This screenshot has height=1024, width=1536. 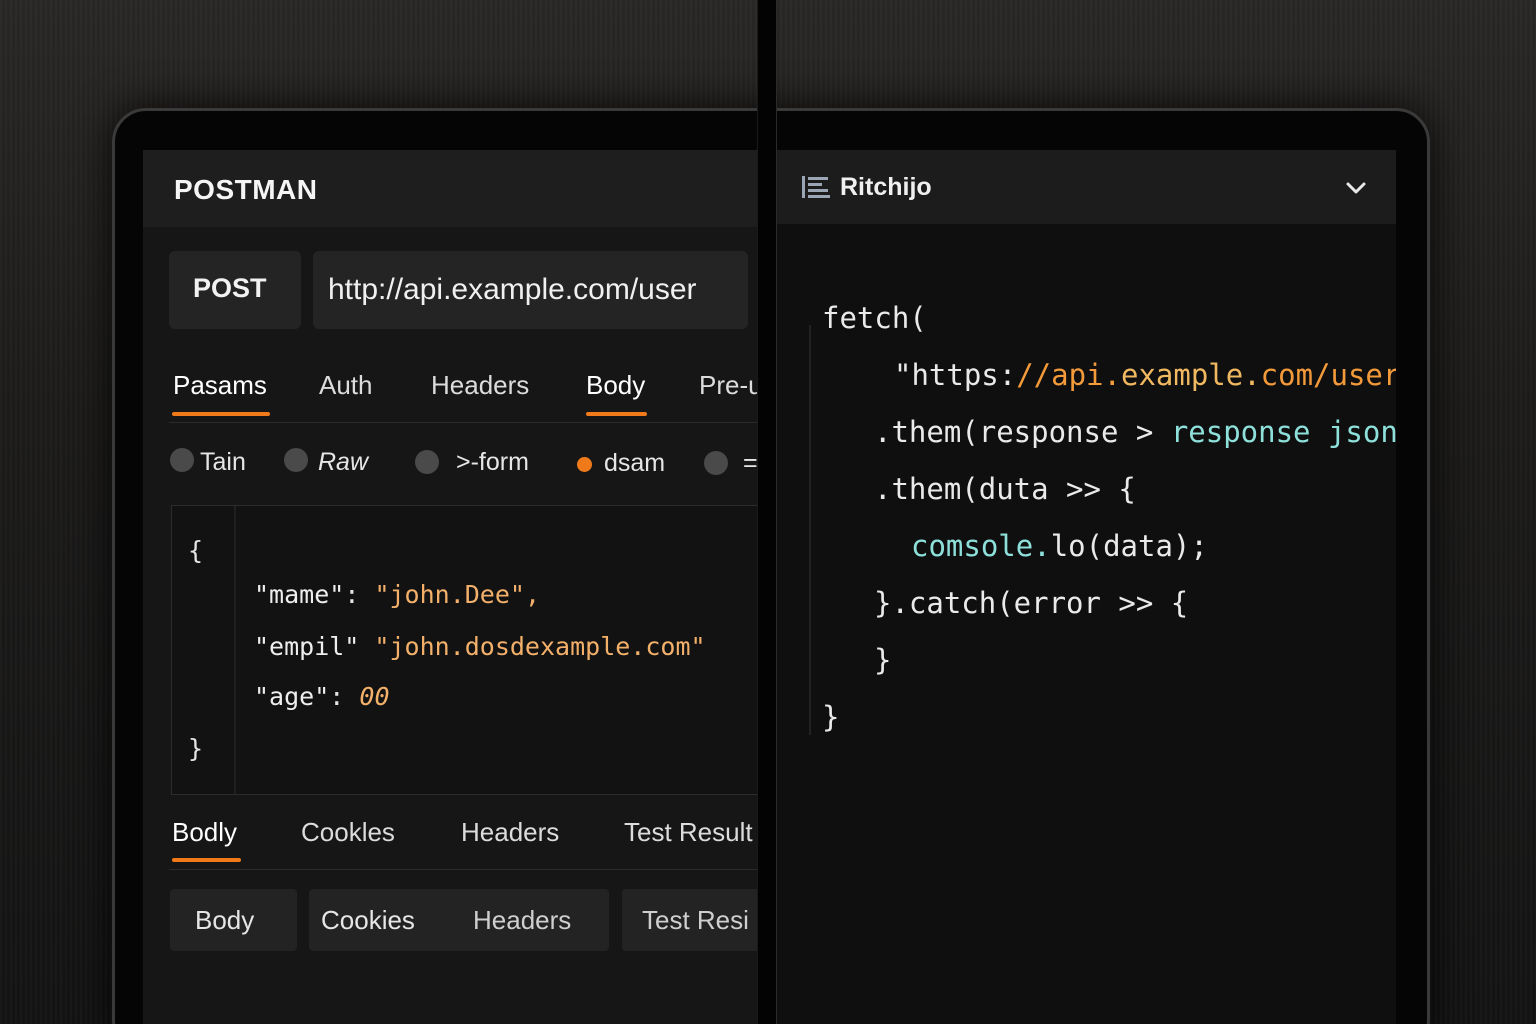 I want to click on json-value-age: 00, so click(x=374, y=696).